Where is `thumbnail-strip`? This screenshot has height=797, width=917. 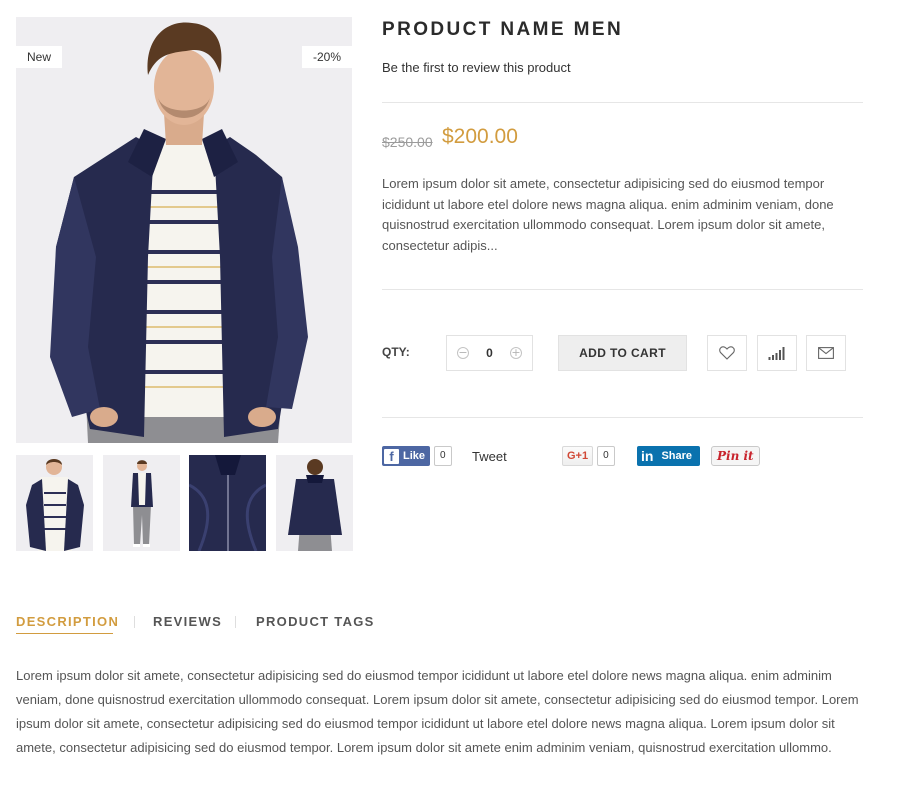
thumbnail-strip is located at coordinates (184, 503).